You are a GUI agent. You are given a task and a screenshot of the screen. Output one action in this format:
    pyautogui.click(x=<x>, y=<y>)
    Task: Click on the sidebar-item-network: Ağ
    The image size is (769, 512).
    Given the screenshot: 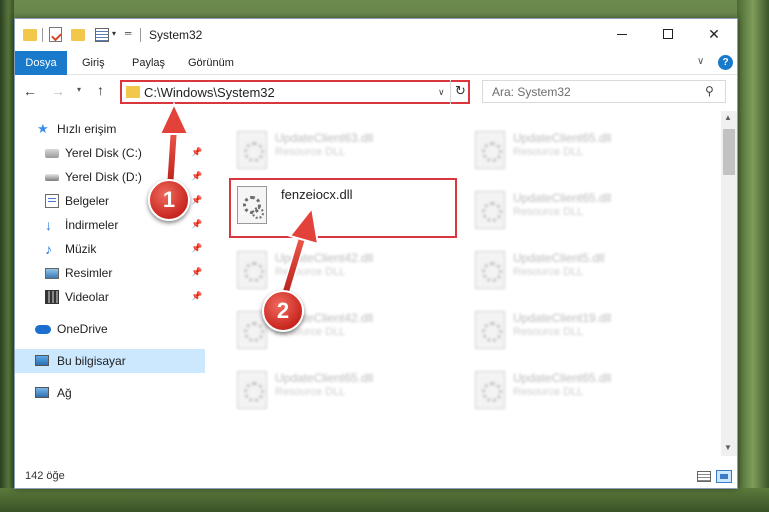 What is the action you would take?
    pyautogui.click(x=110, y=393)
    